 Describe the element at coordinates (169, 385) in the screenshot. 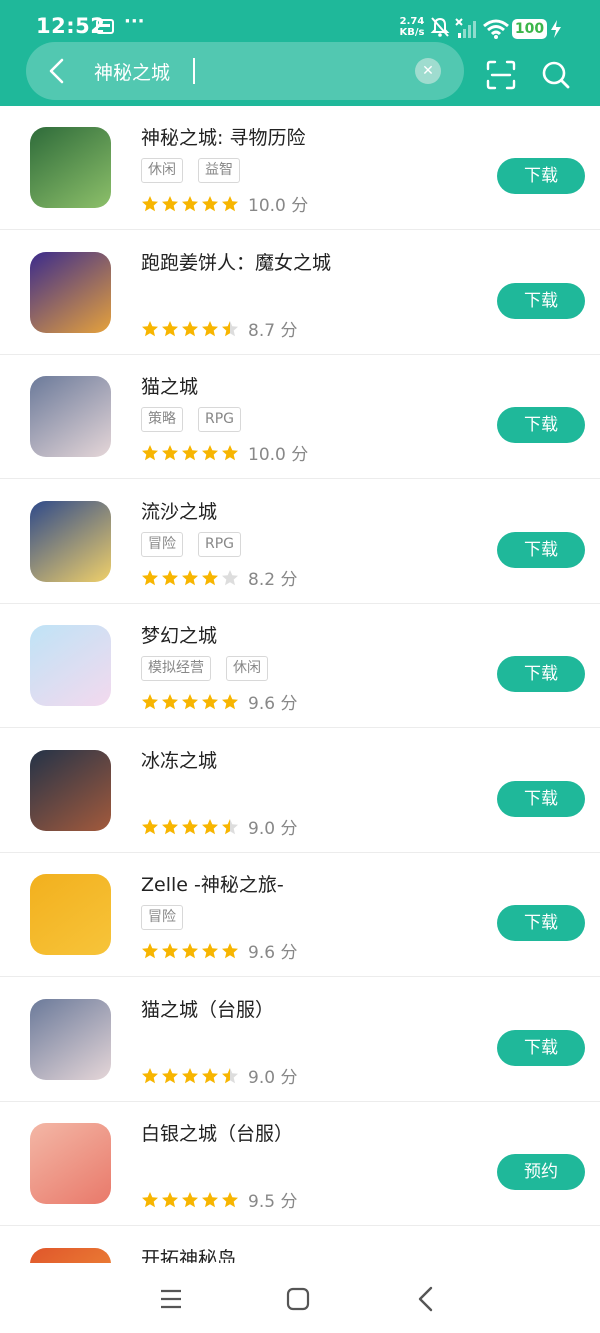

I see `app-name: 猫之城` at that location.